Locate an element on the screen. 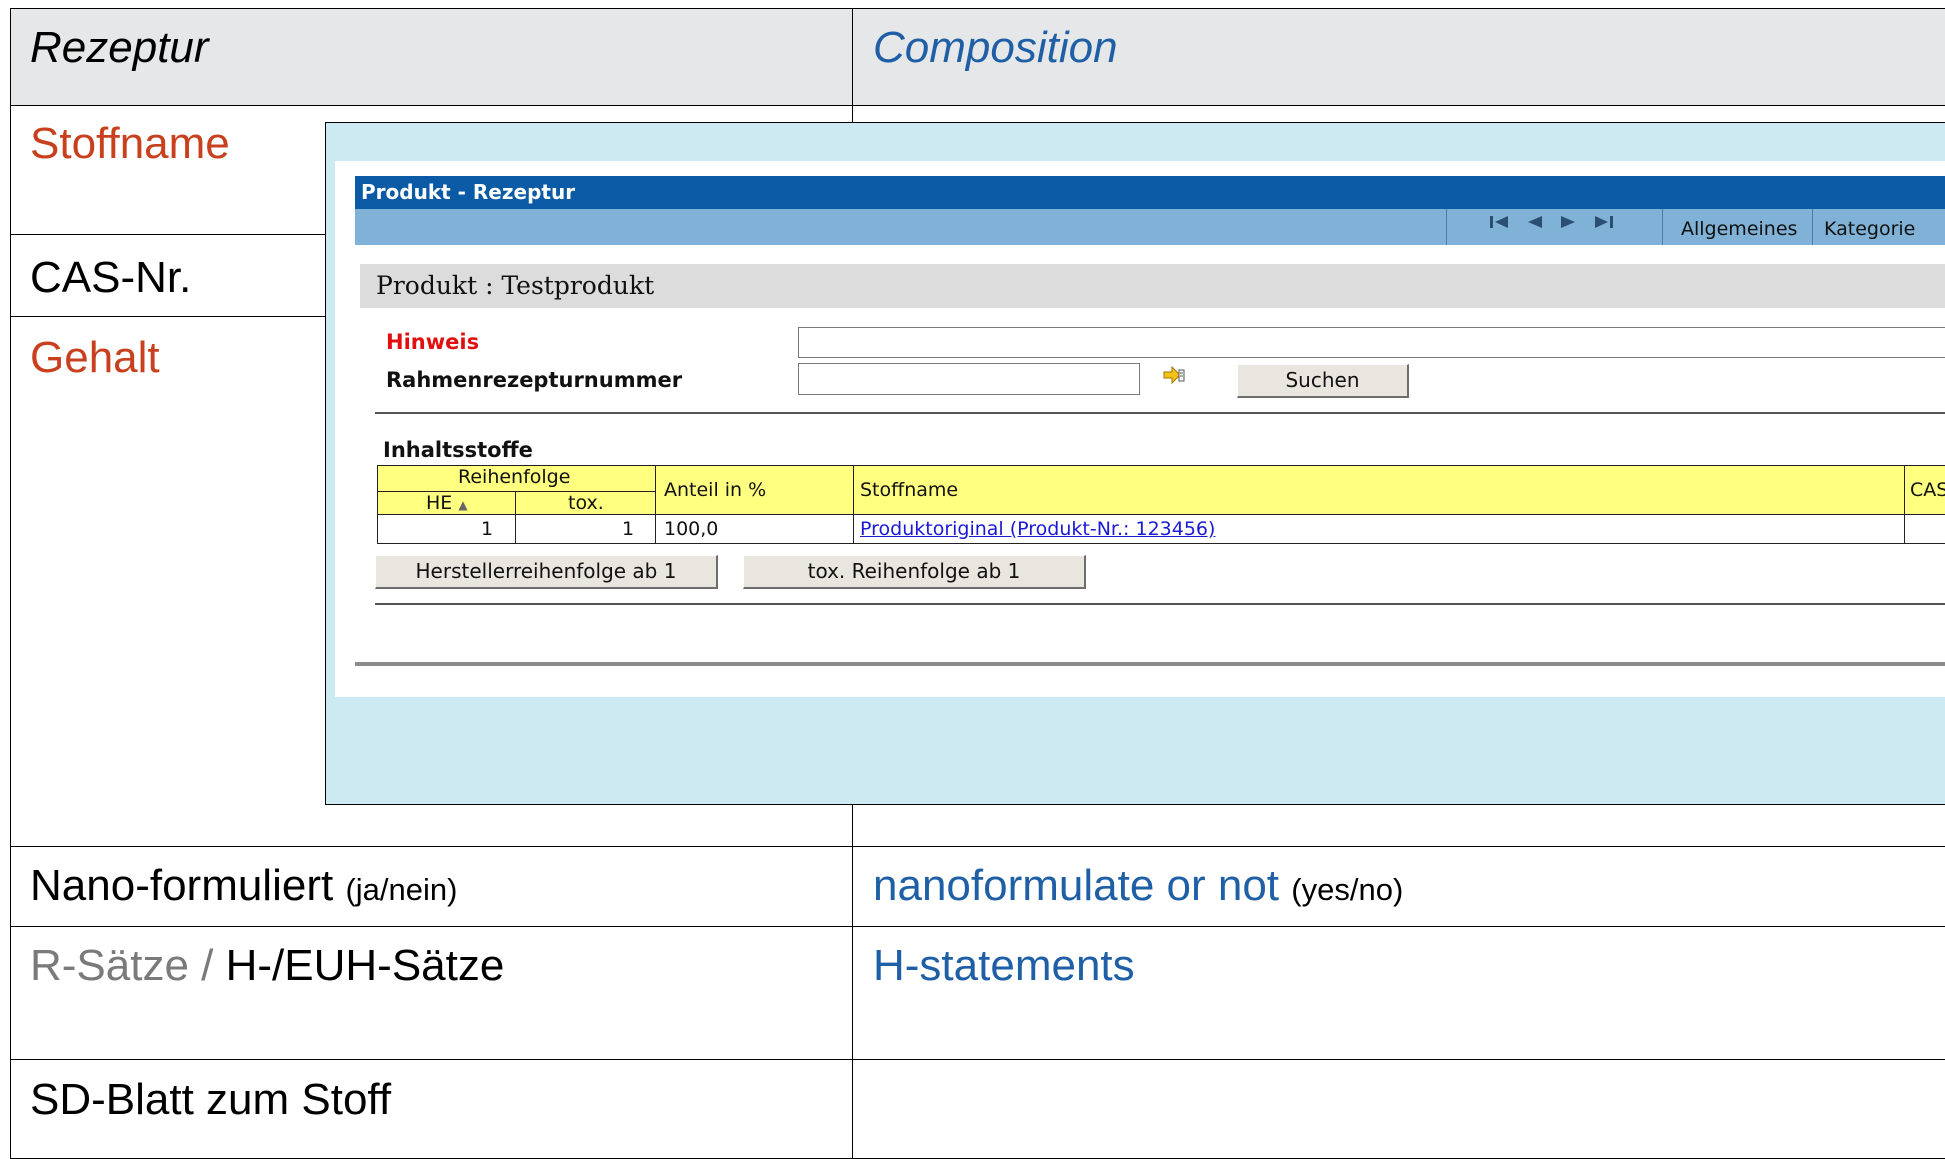 This screenshot has height=1159, width=1945. col-header-reihenfolge: Reihenfolge is located at coordinates (514, 477).